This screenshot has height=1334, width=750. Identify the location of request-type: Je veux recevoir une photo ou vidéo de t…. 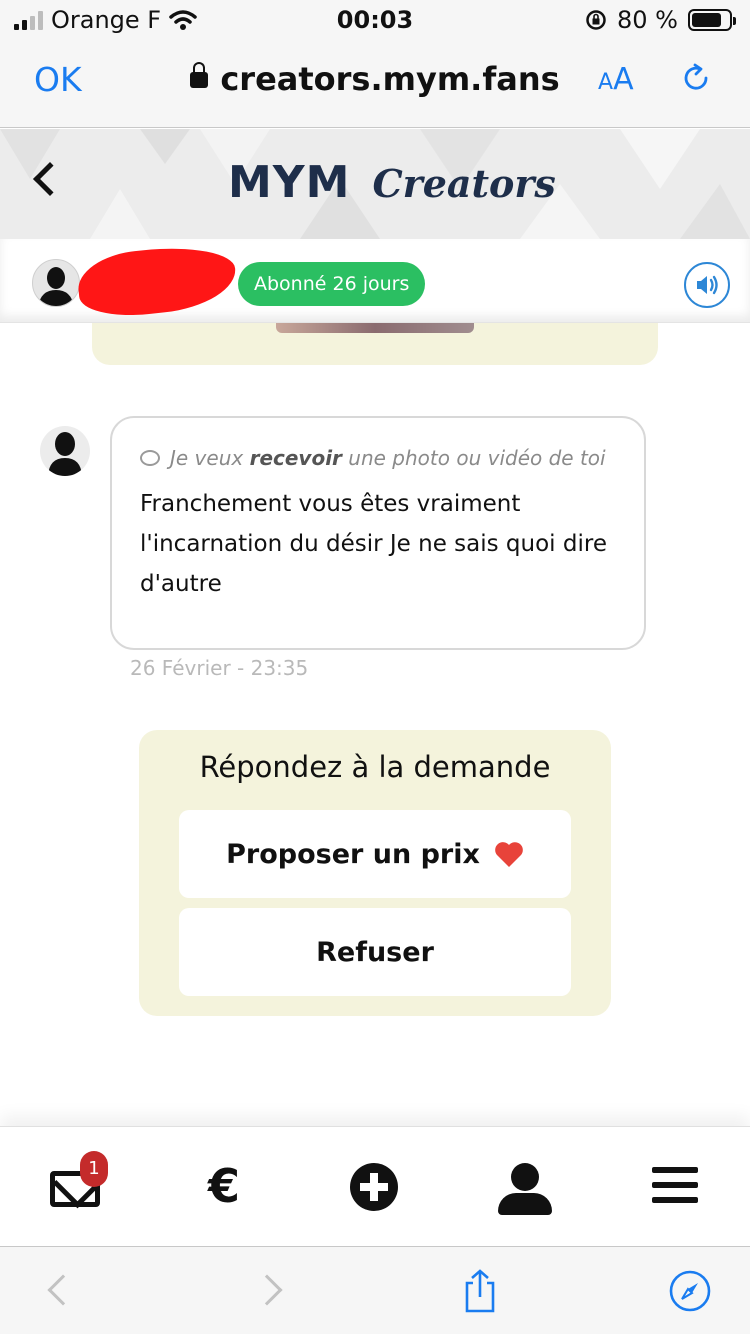
(378, 458).